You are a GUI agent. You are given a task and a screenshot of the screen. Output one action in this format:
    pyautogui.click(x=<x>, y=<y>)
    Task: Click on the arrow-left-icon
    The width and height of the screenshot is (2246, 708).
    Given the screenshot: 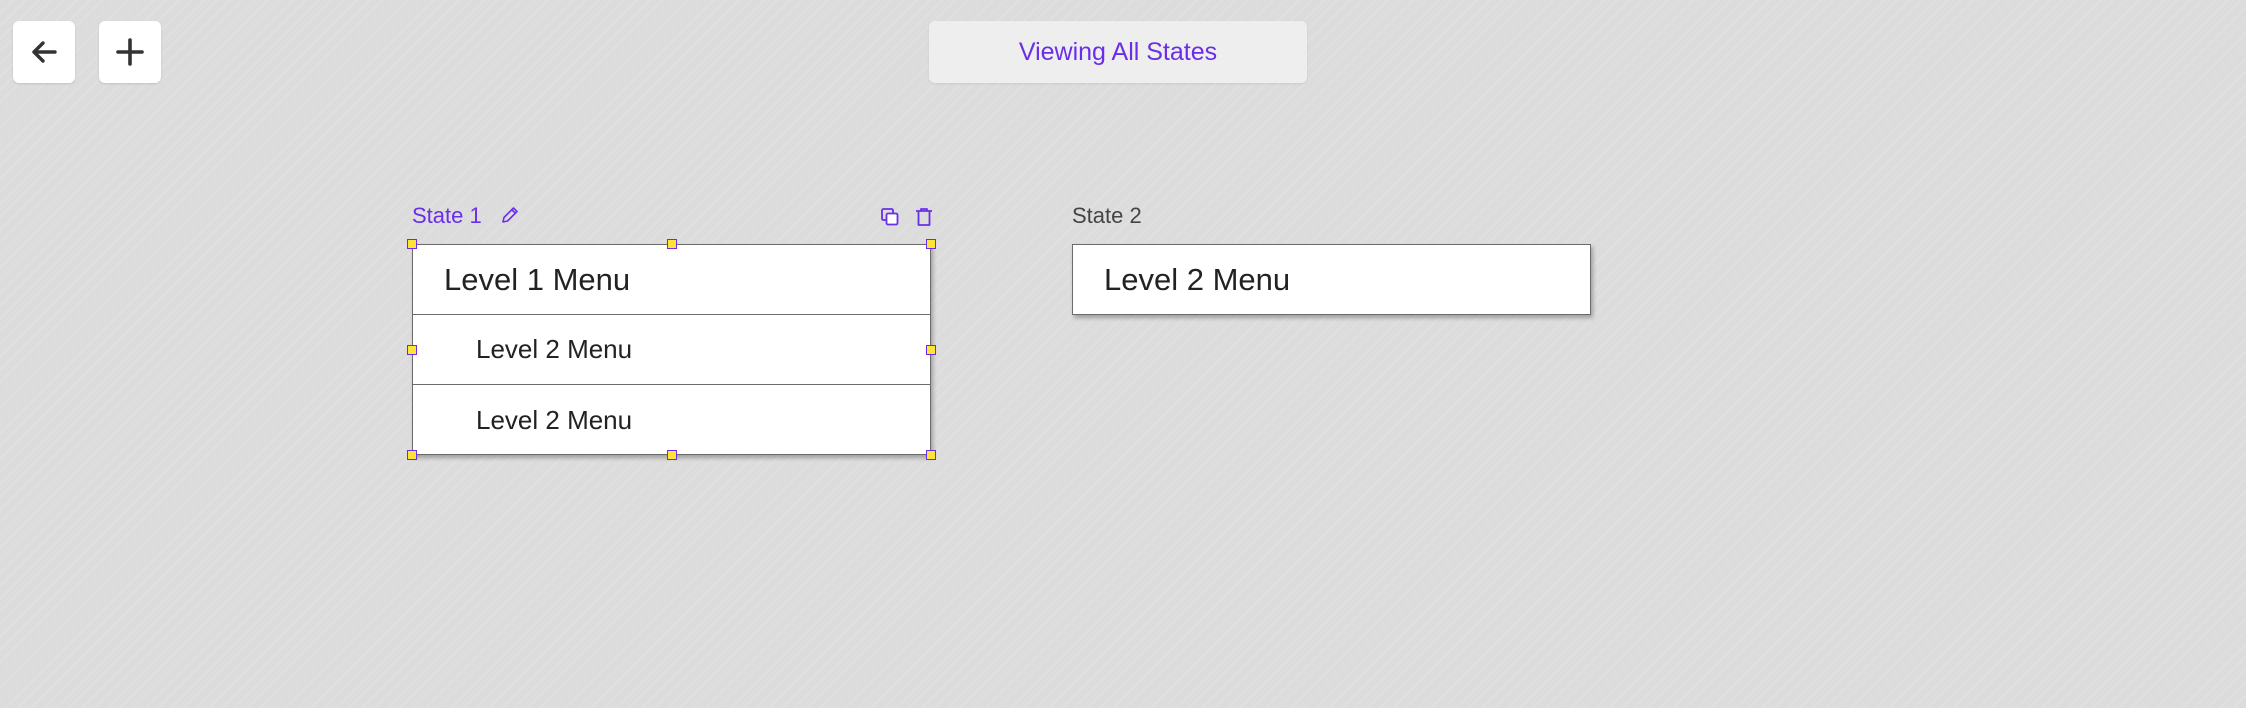 What is the action you would take?
    pyautogui.click(x=44, y=52)
    